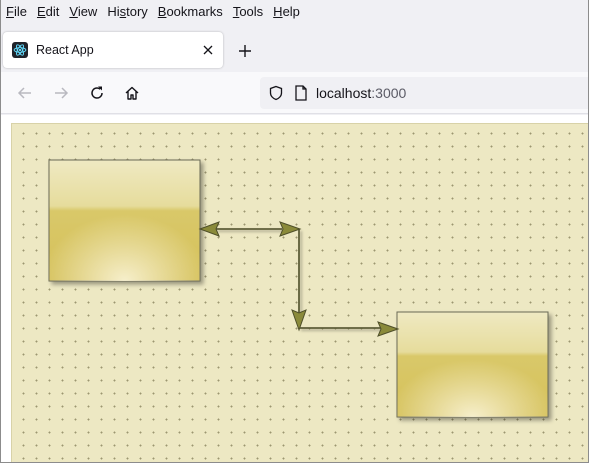 This screenshot has width=589, height=463. Describe the element at coordinates (294, 47) in the screenshot. I see `tab-bar: React App` at that location.